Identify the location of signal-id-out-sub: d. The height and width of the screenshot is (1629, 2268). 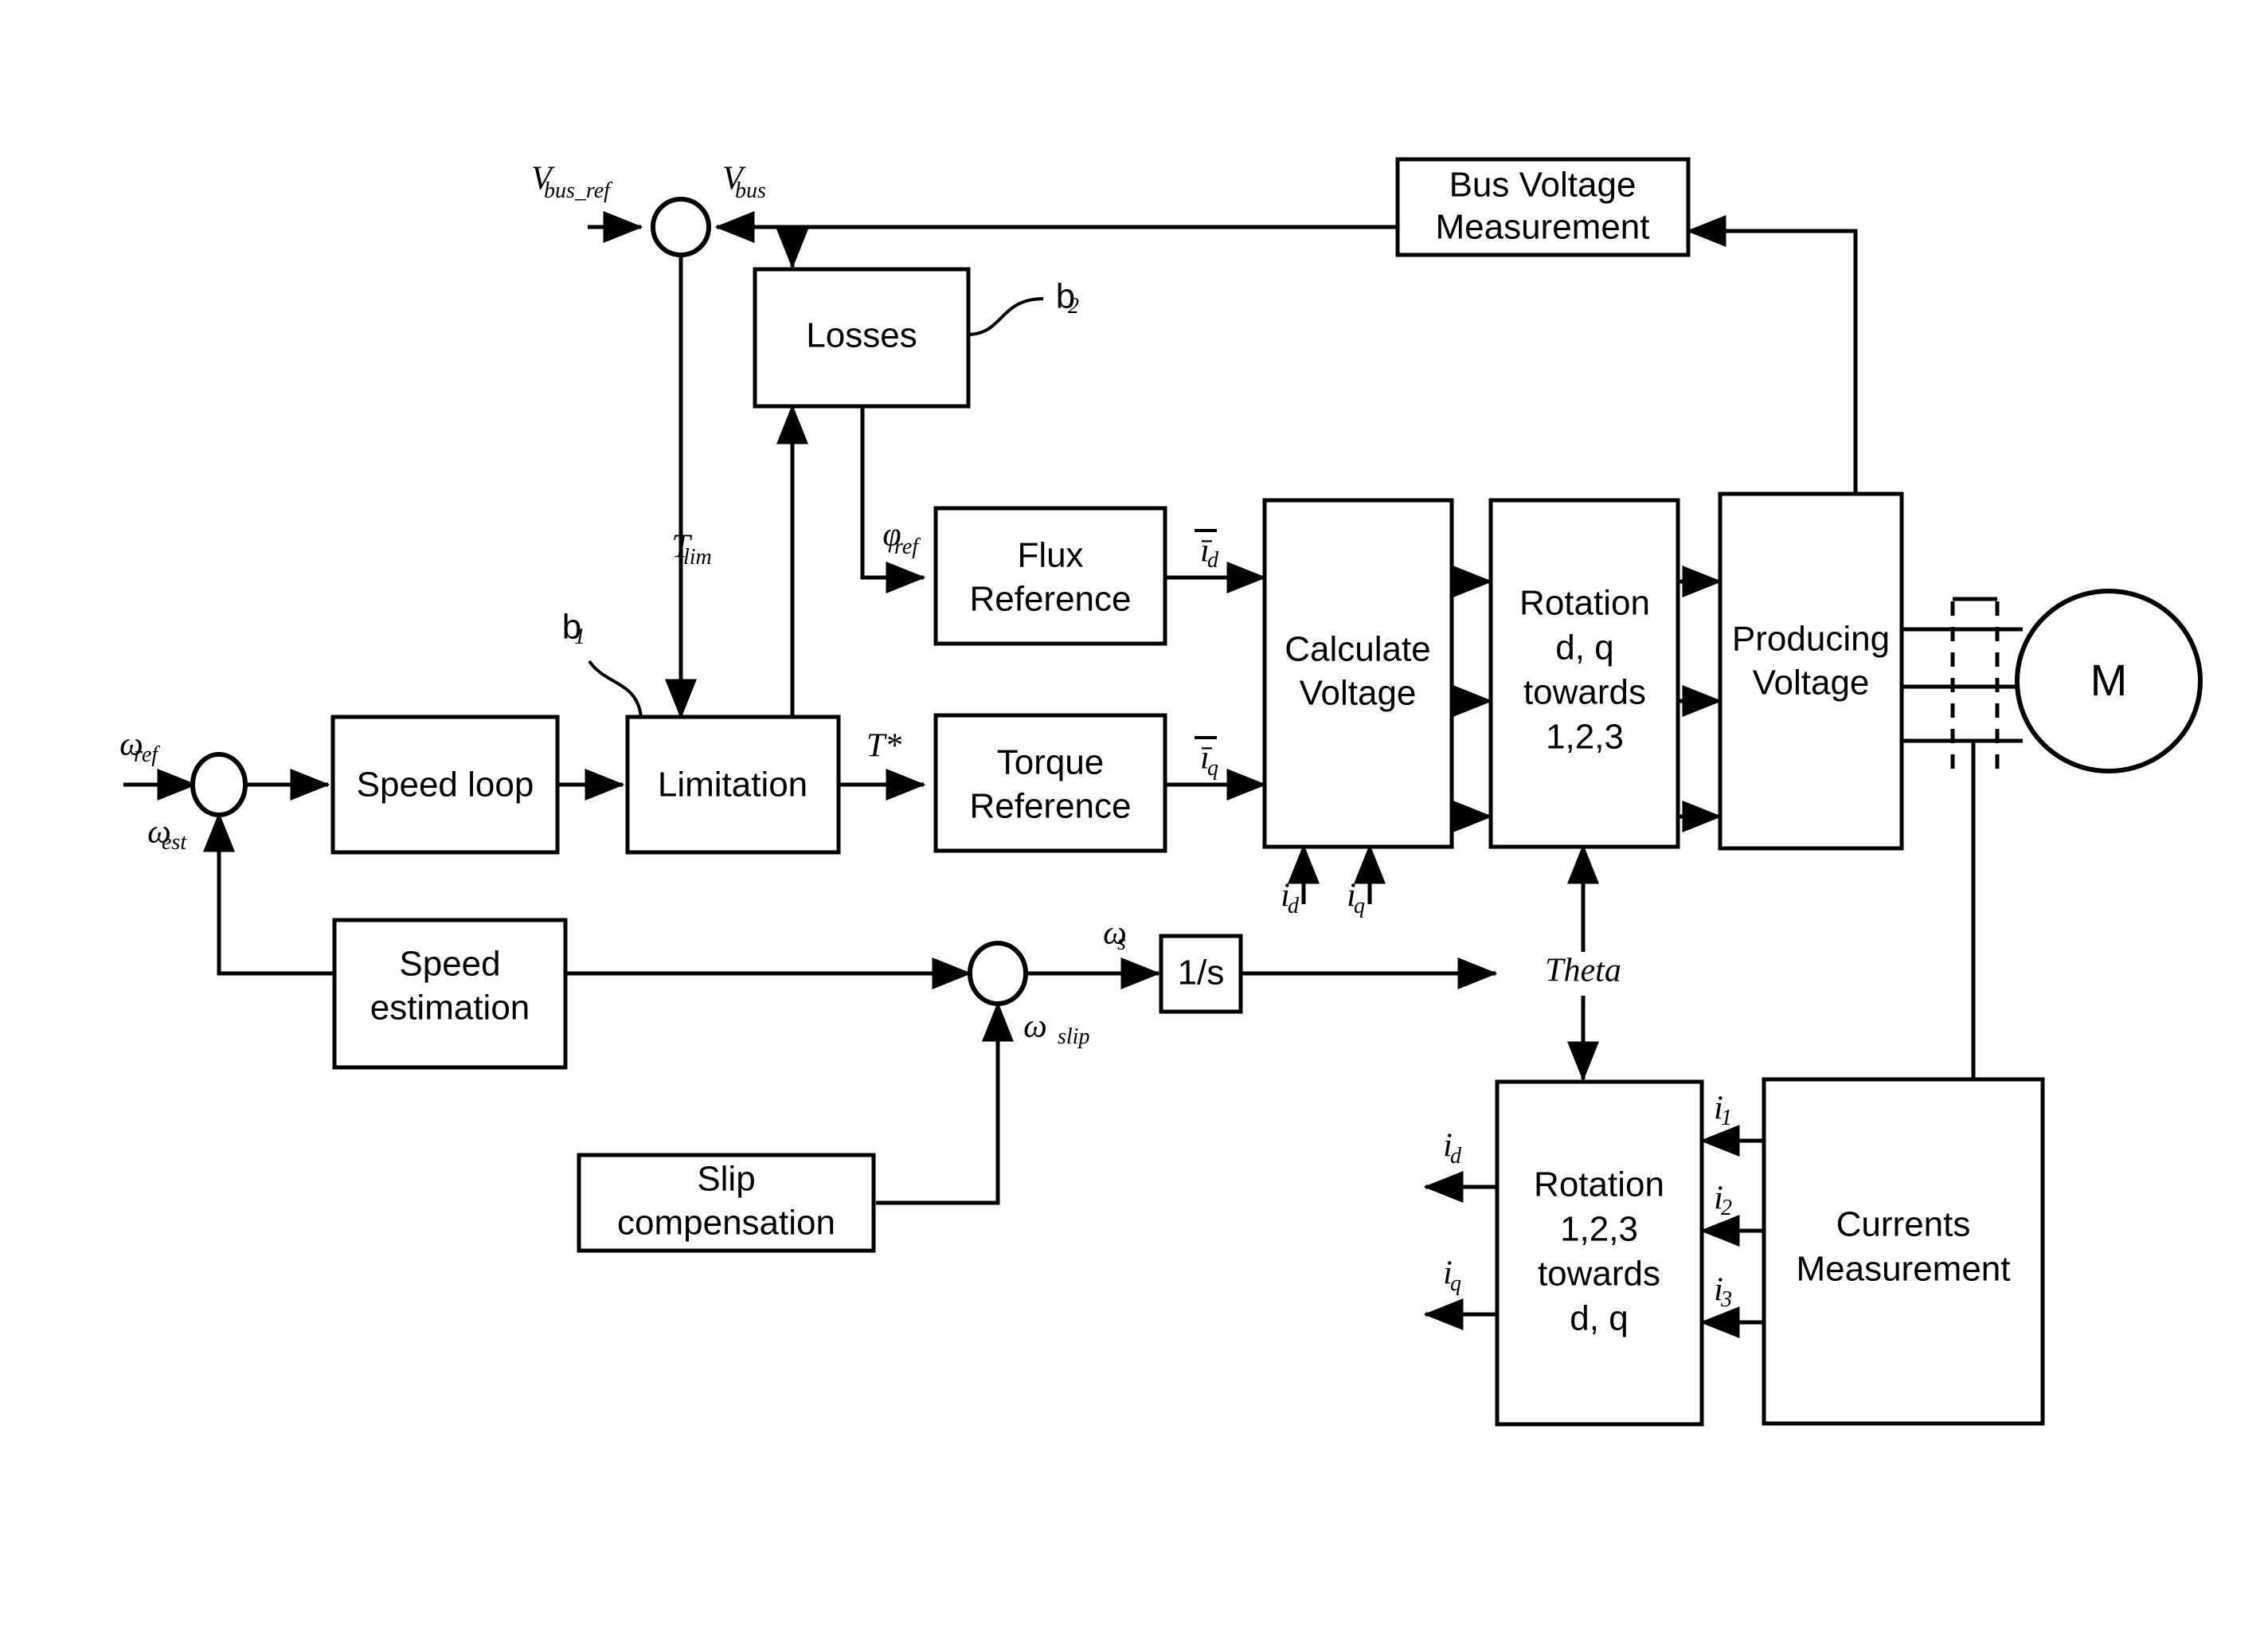
(1456, 1157).